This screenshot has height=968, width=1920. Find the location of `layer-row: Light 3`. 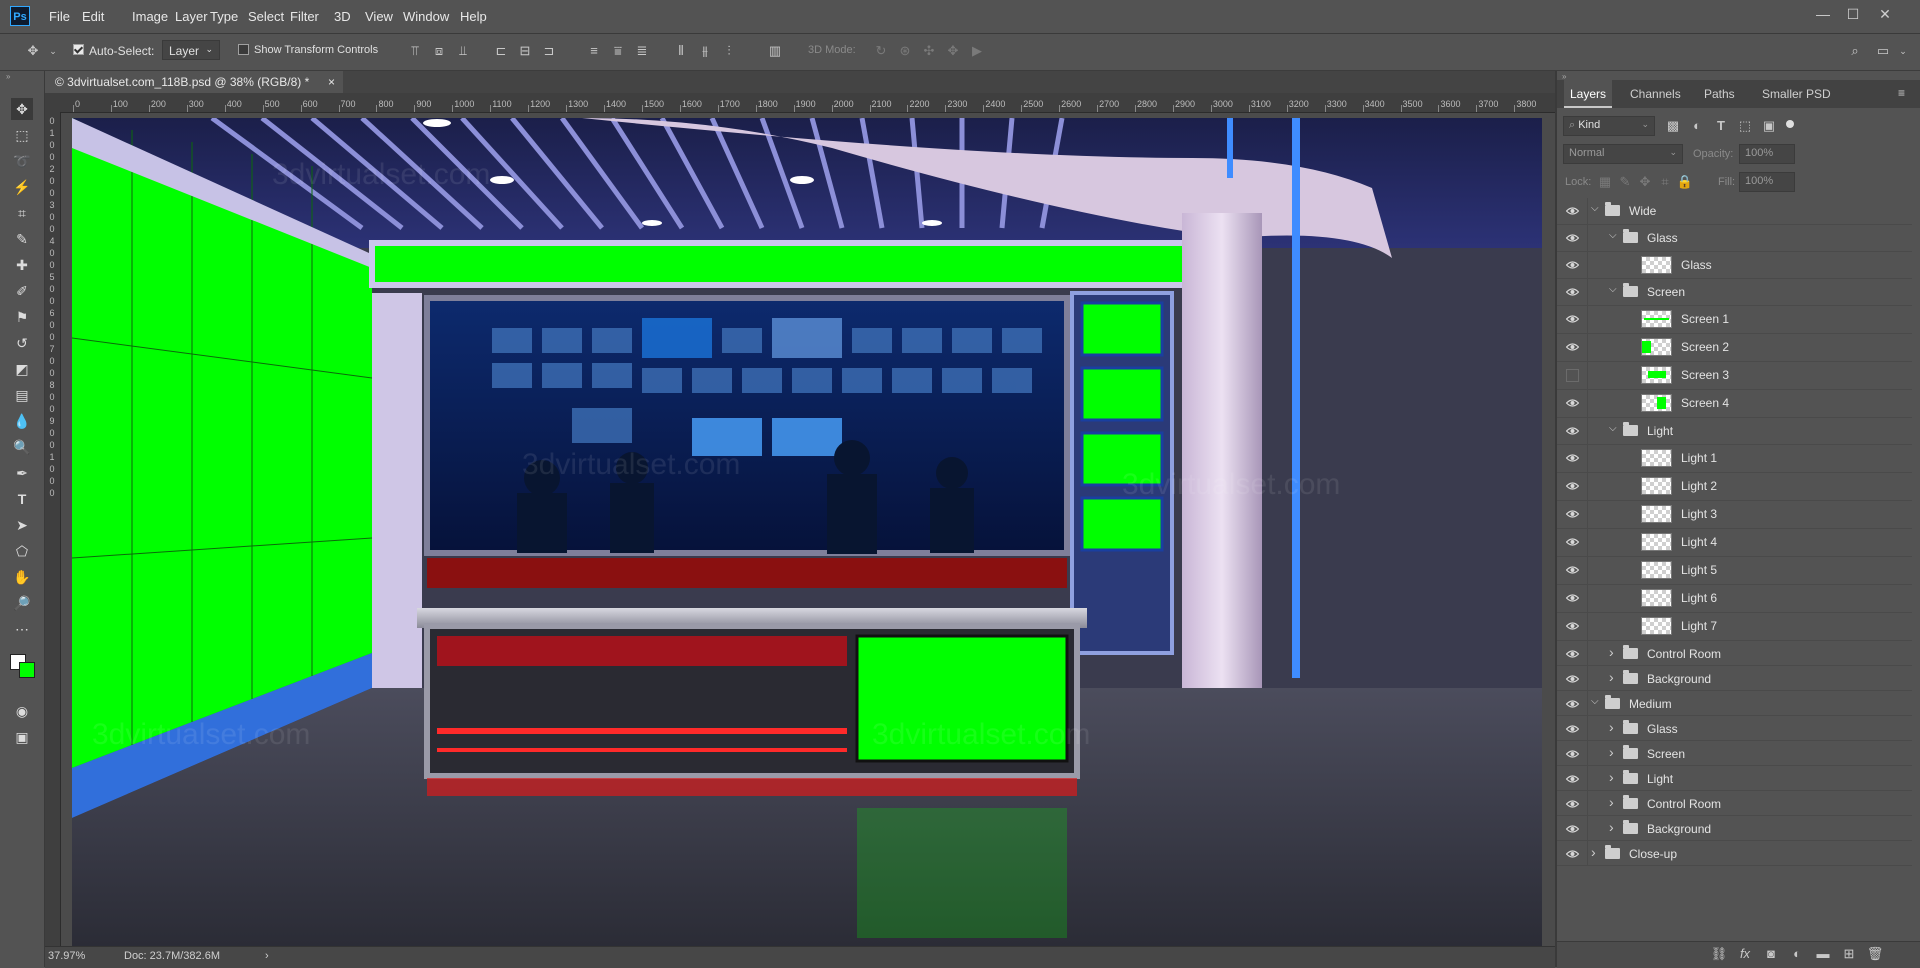

layer-row: Light 3 is located at coordinates (1734, 515).